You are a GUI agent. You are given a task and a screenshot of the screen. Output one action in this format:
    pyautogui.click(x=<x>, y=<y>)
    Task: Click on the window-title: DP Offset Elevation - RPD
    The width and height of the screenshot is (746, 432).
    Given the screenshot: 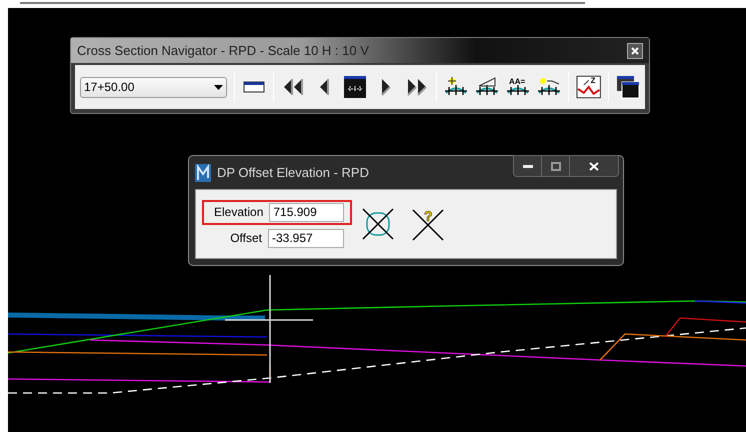 What is the action you would take?
    pyautogui.click(x=293, y=173)
    